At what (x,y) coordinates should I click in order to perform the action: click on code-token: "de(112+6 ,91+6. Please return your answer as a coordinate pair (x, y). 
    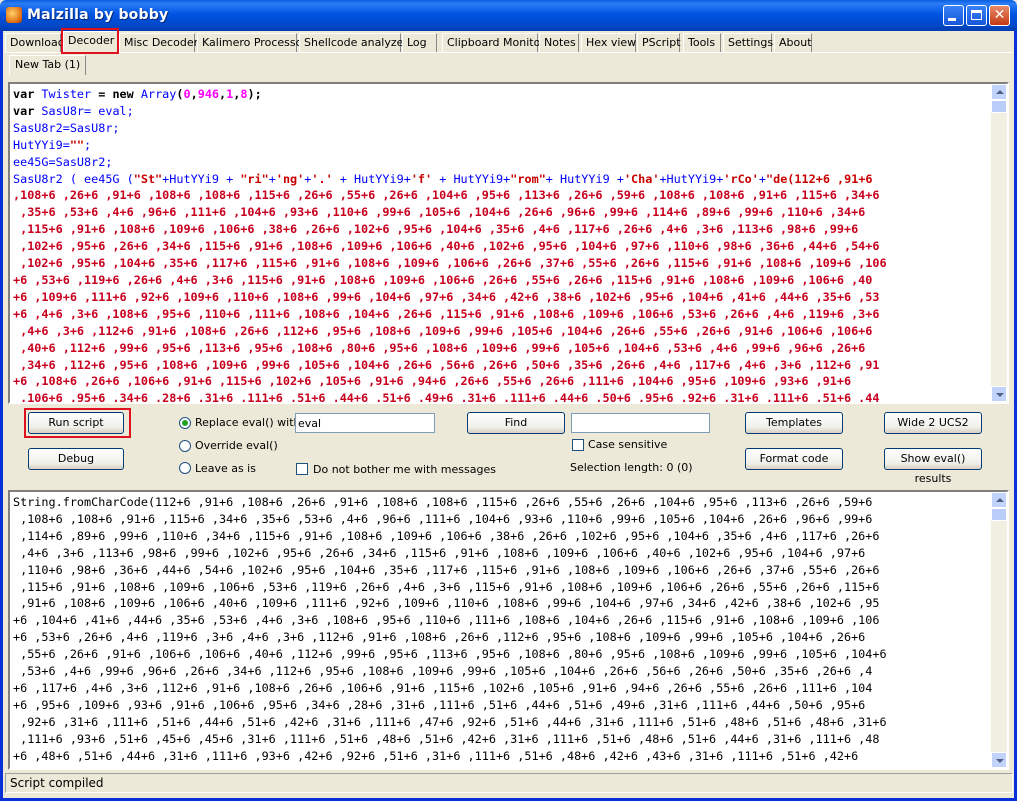
    Looking at the image, I should click on (819, 178).